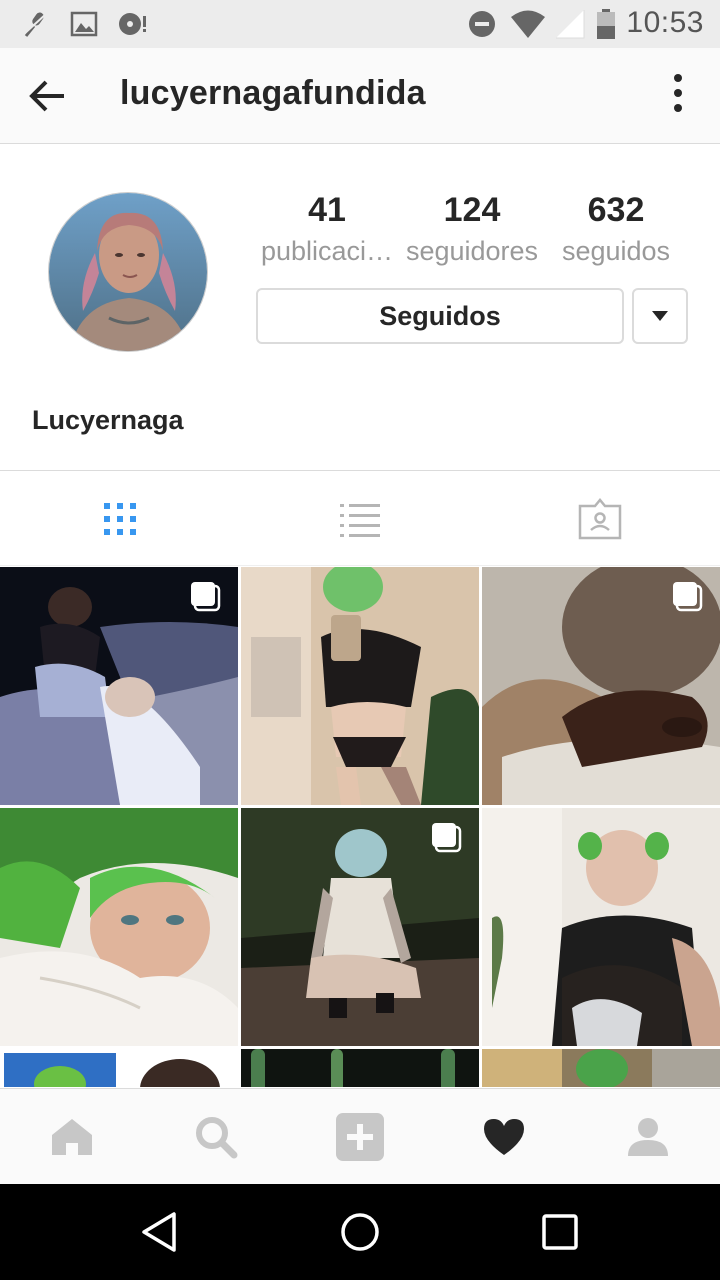  I want to click on stat-following: 632 seguidos, so click(616, 229).